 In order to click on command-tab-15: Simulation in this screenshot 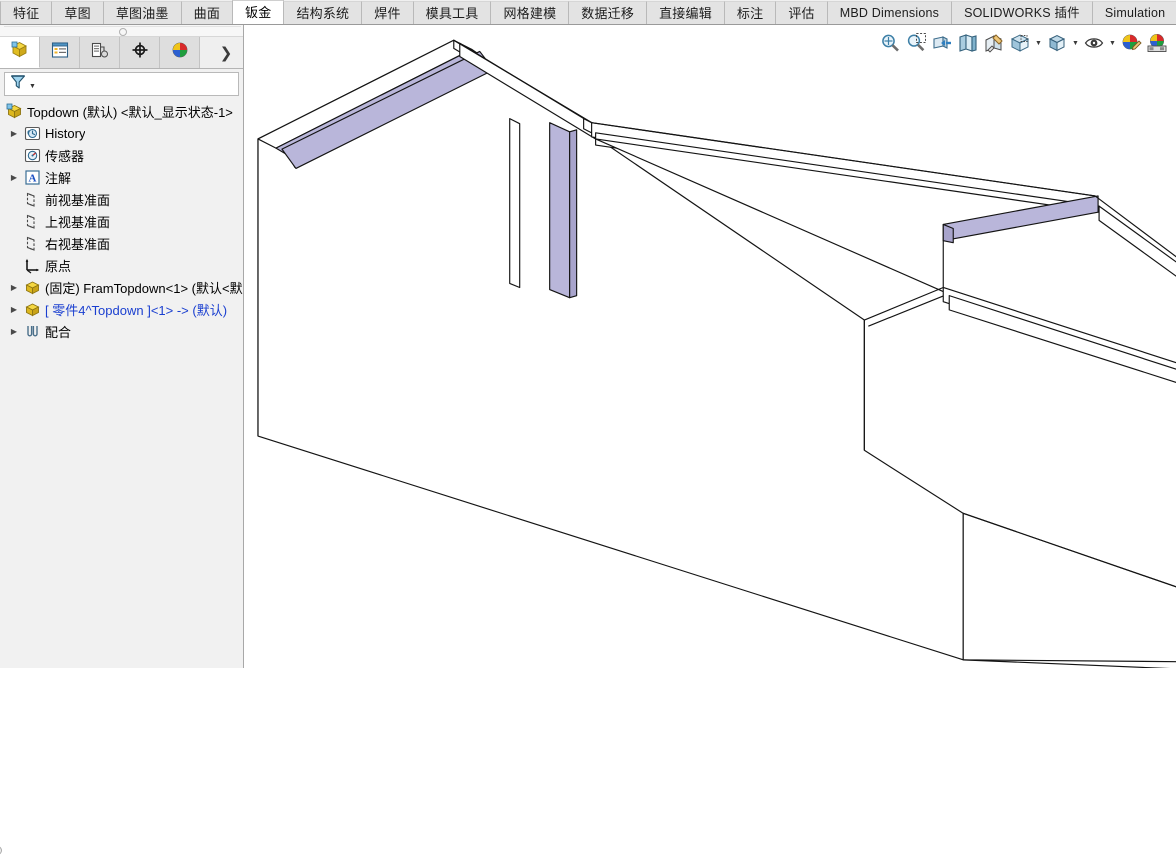, I will do `click(1133, 12)`.